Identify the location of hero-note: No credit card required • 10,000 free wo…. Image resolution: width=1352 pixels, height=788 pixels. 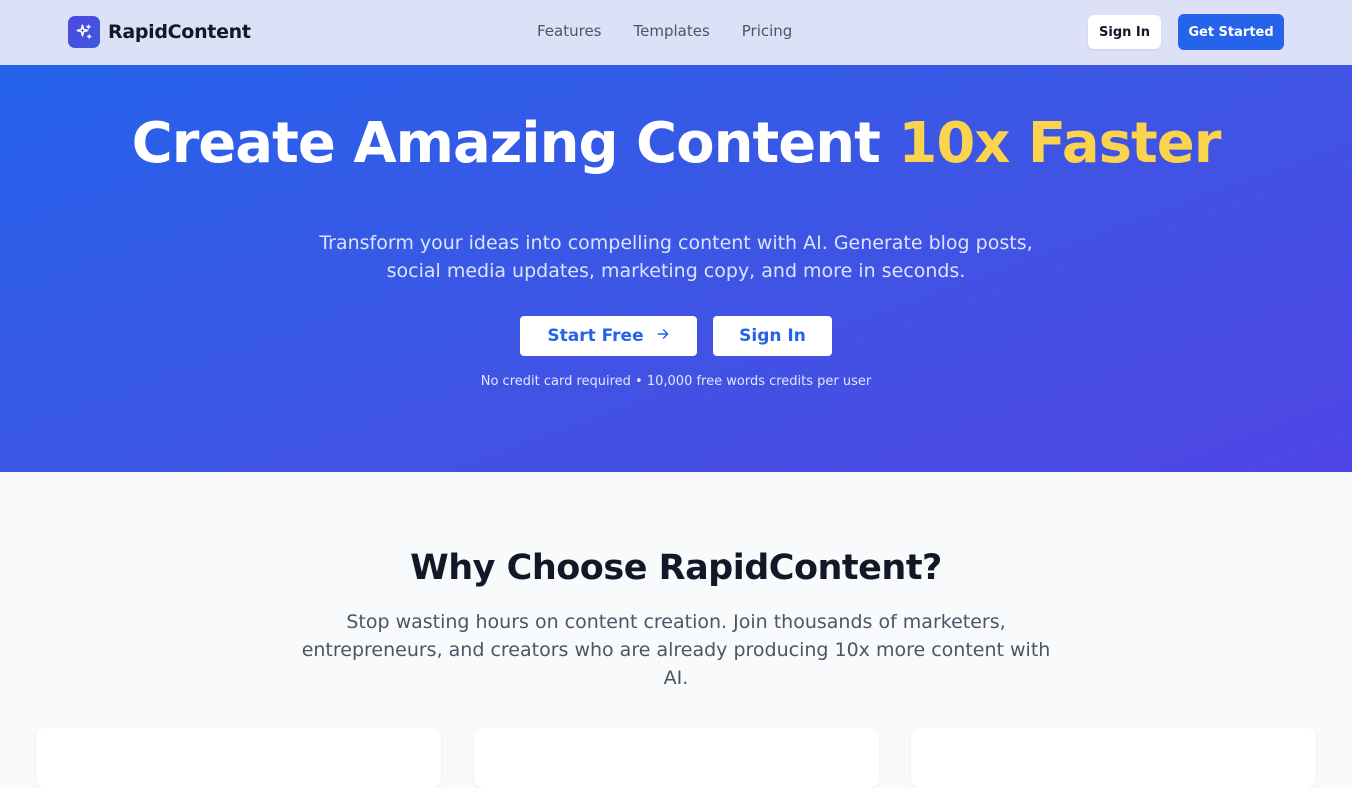
(676, 381).